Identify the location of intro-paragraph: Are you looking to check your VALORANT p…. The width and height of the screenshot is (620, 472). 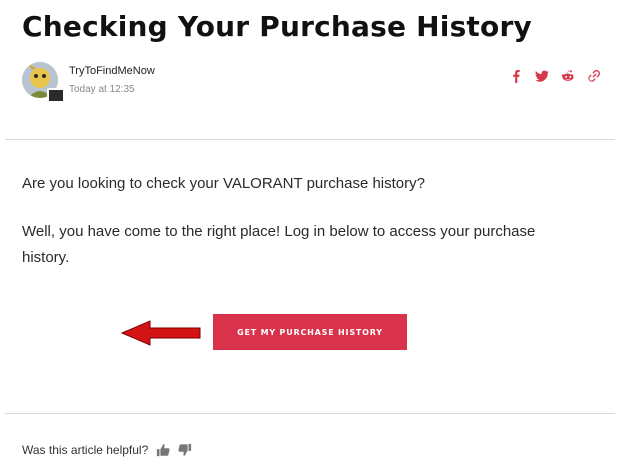
(223, 183).